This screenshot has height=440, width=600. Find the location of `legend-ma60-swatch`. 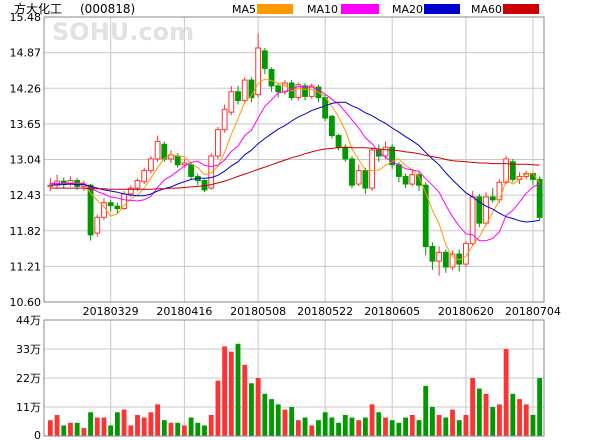

legend-ma60-swatch is located at coordinates (521, 9).